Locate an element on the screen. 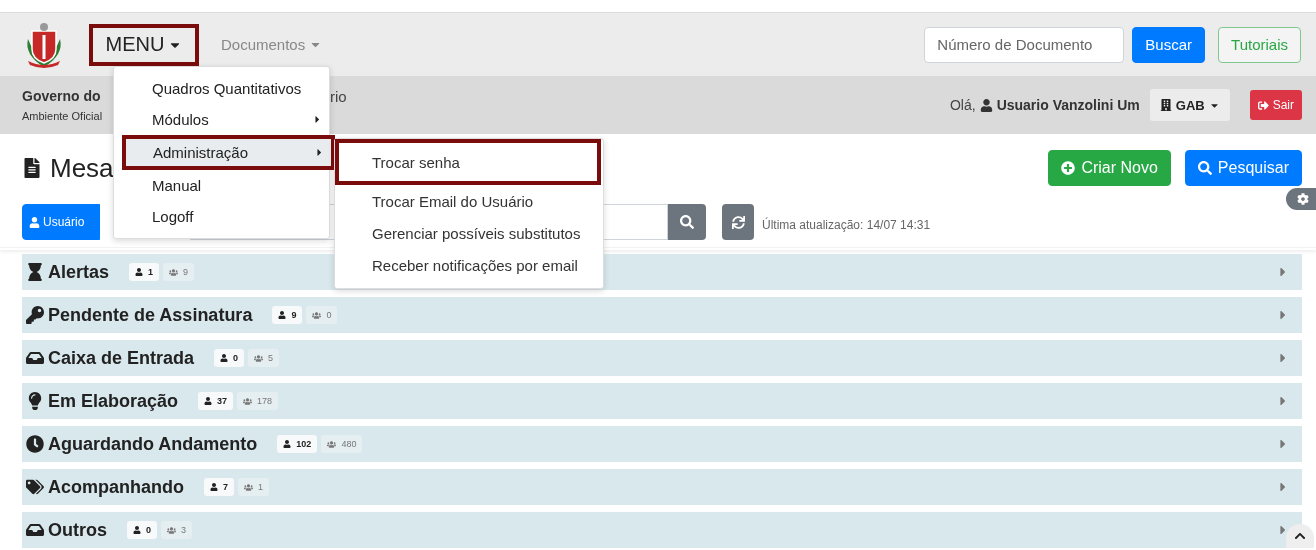 This screenshot has height=550, width=1316. group-count-badge: 480 is located at coordinates (342, 444).